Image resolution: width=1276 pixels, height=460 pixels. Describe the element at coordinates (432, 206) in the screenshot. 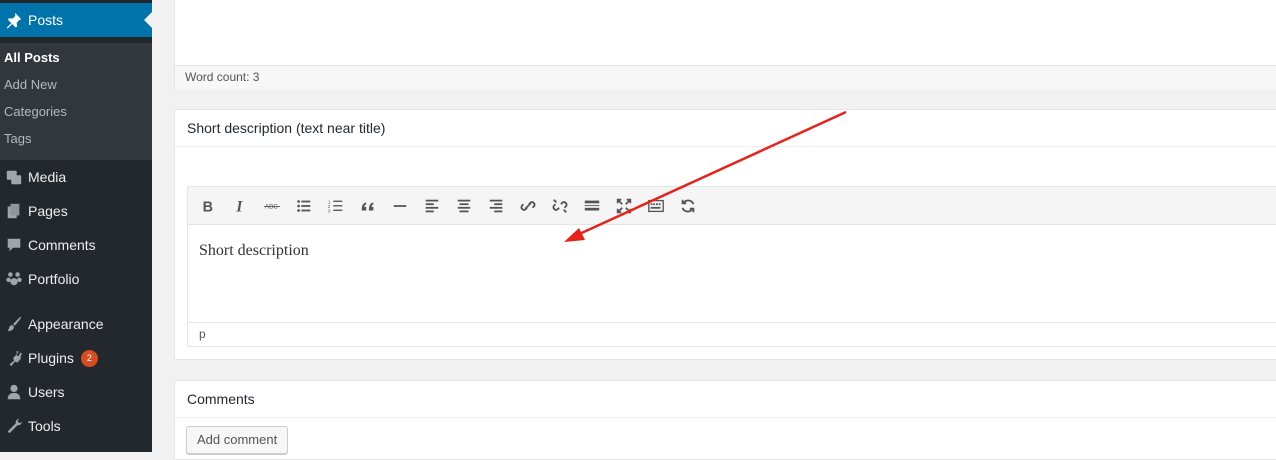

I see `align-left-icon` at that location.